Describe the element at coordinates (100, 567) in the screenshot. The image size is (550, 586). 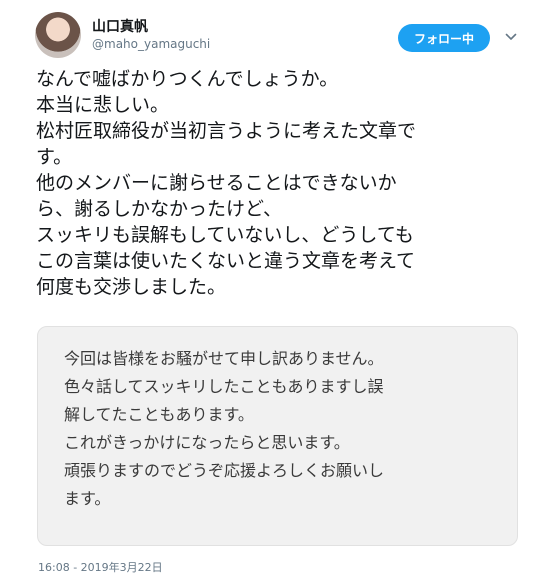
I see `tweet-timestamp: 16:08 - 2019年3月22日` at that location.